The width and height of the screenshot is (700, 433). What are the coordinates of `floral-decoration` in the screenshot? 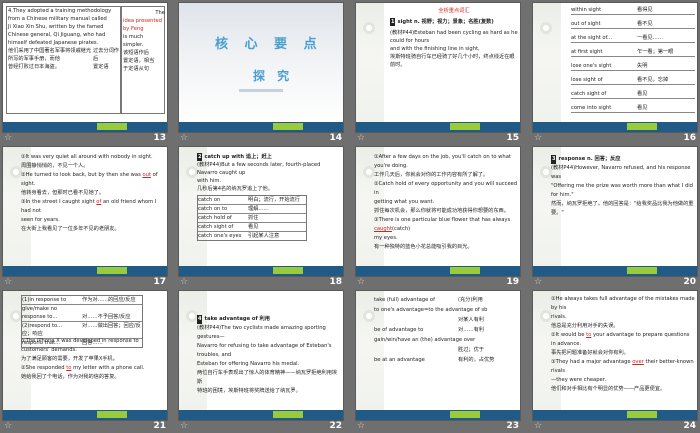 It's located at (547, 67).